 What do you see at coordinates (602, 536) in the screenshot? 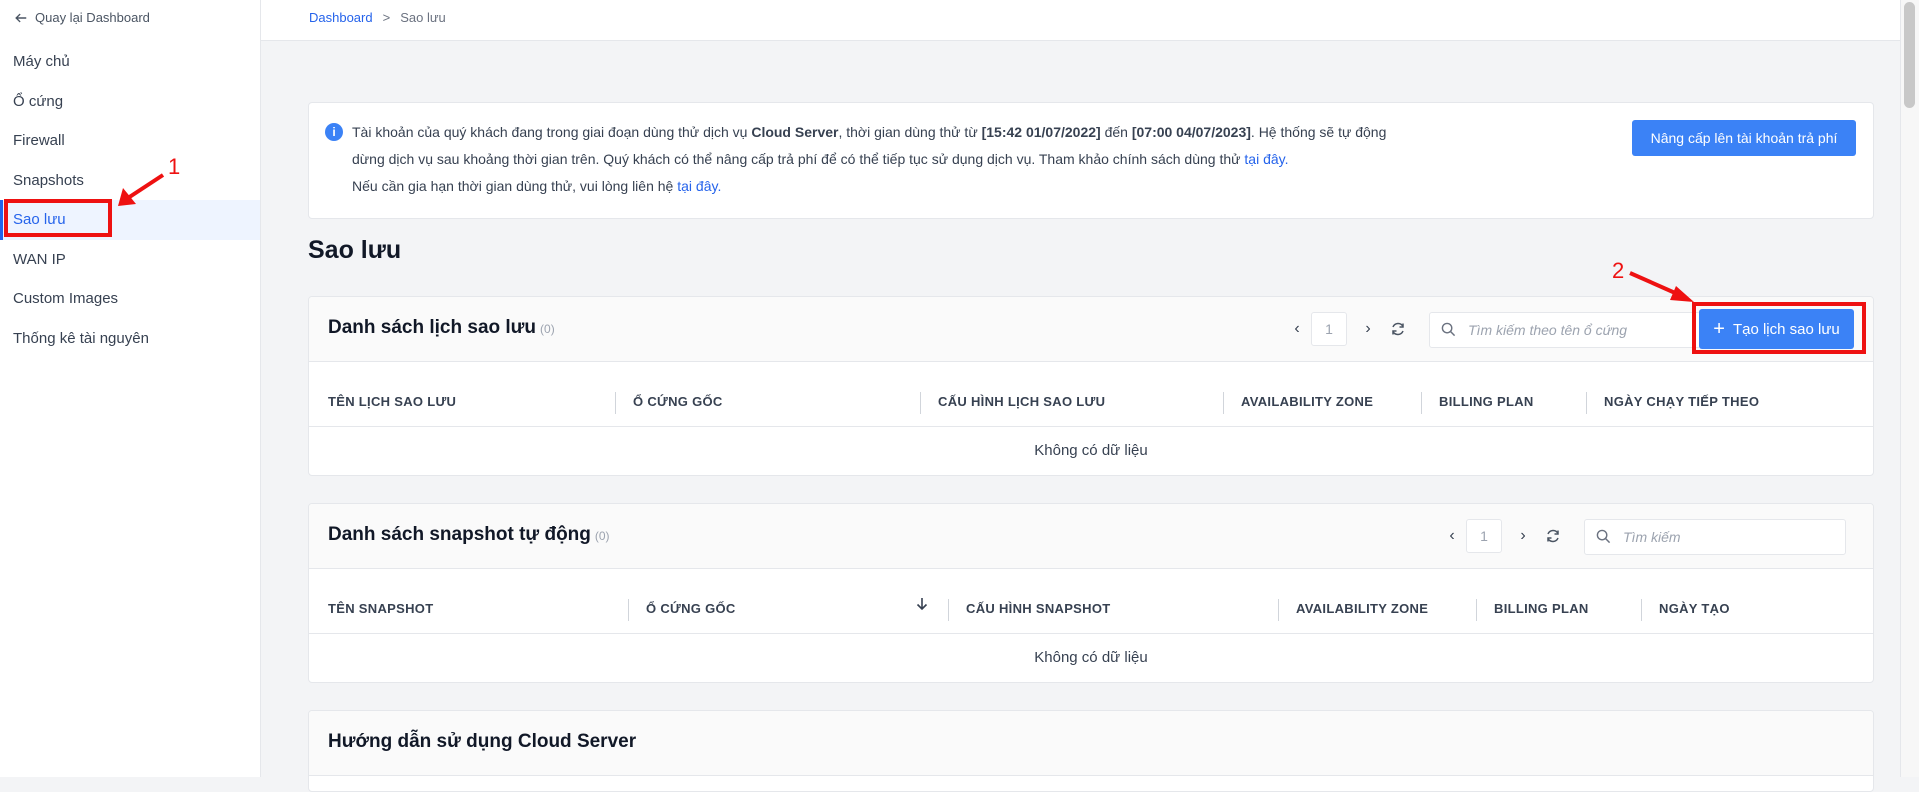
I see `auto-snapshot-count: (0)` at bounding box center [602, 536].